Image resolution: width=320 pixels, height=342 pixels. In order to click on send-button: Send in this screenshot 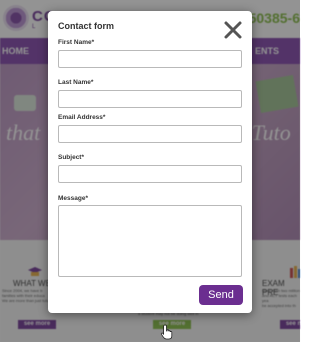, I will do `click(221, 295)`.